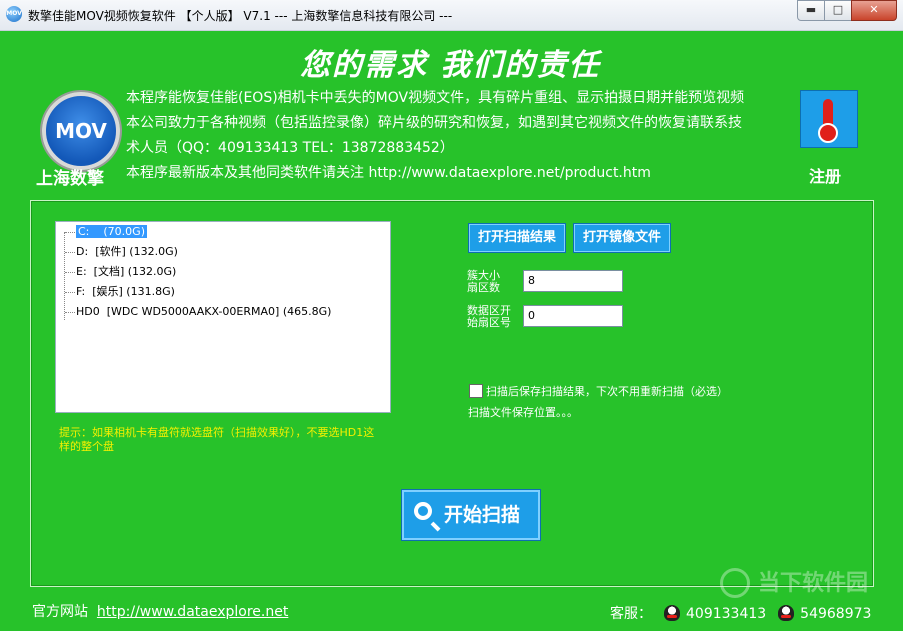  Describe the element at coordinates (476, 391) in the screenshot. I see `save-scan-checkbox` at that location.